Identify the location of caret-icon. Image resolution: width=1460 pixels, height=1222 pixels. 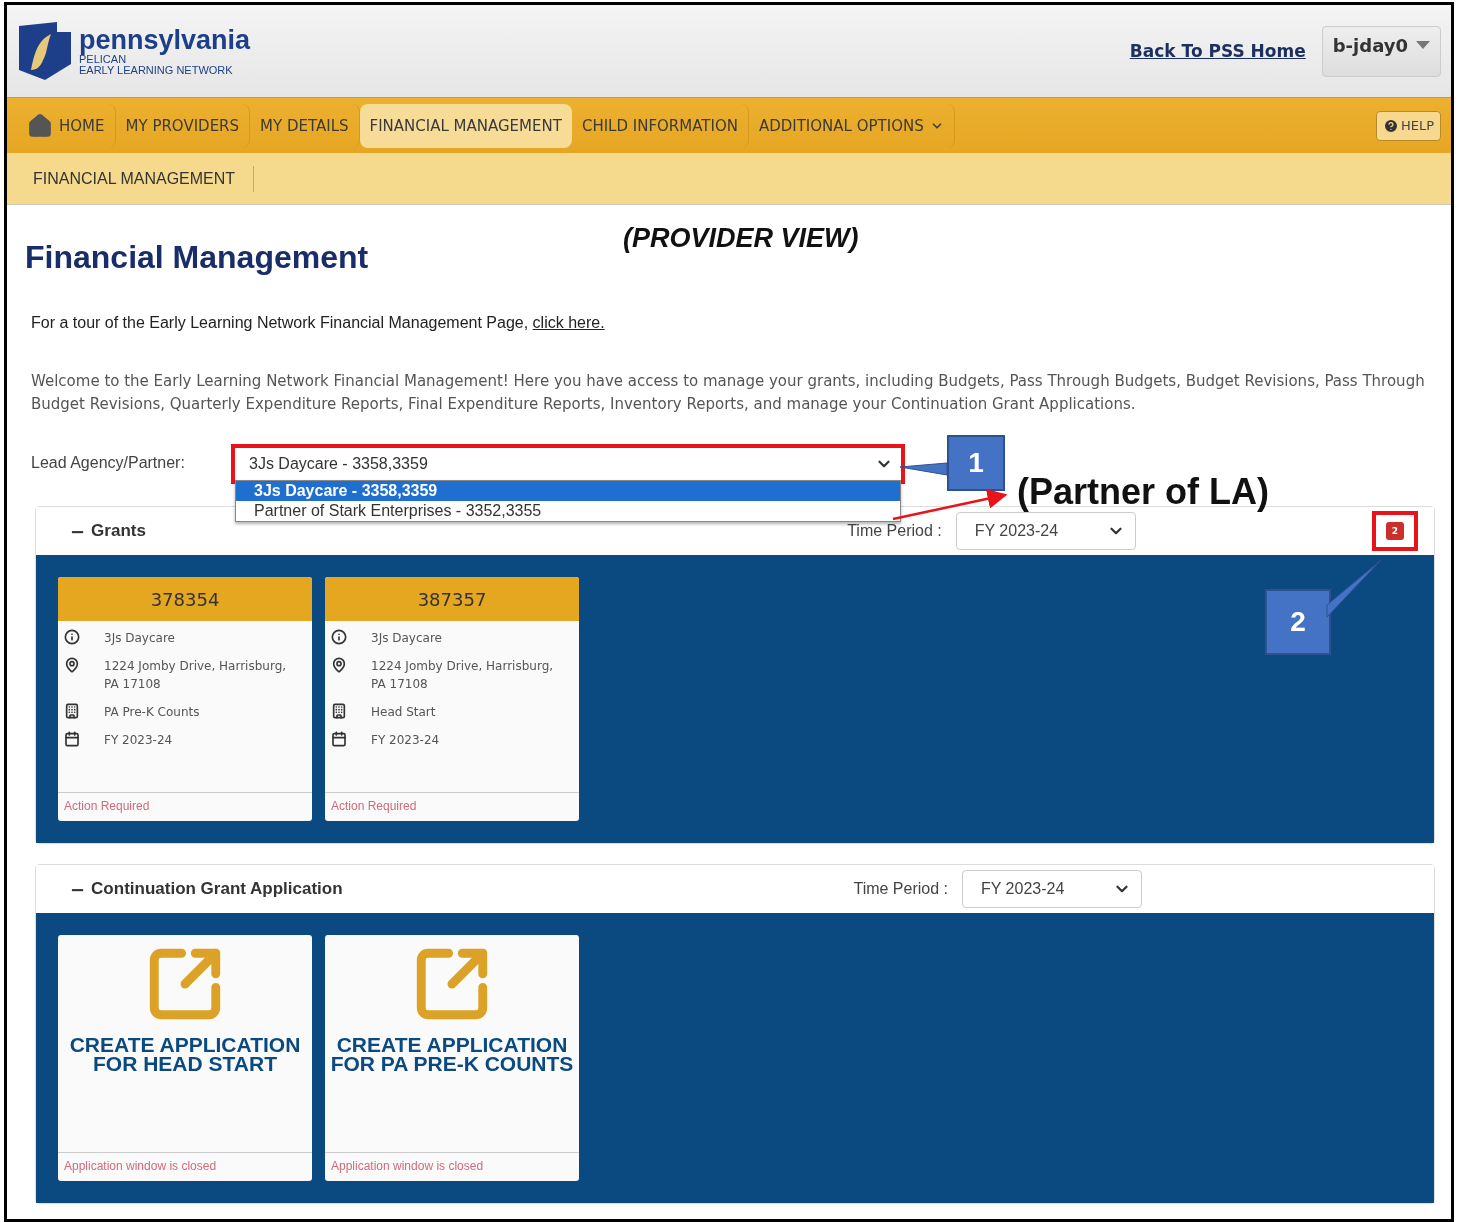
(1423, 45).